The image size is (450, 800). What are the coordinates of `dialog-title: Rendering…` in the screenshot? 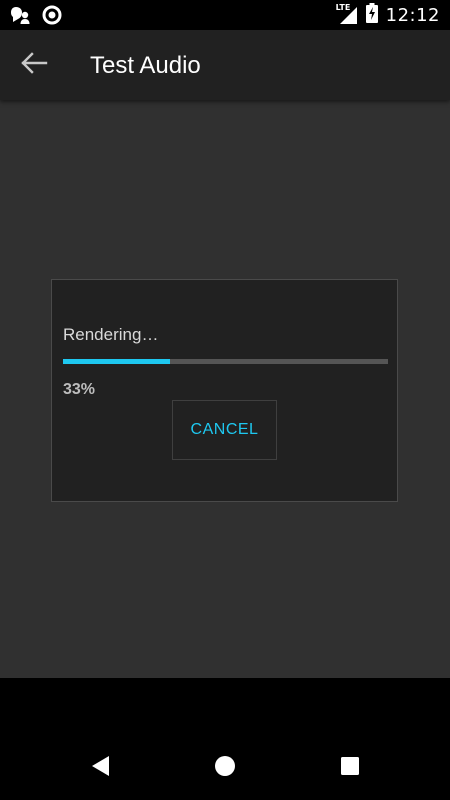 It's located at (111, 334).